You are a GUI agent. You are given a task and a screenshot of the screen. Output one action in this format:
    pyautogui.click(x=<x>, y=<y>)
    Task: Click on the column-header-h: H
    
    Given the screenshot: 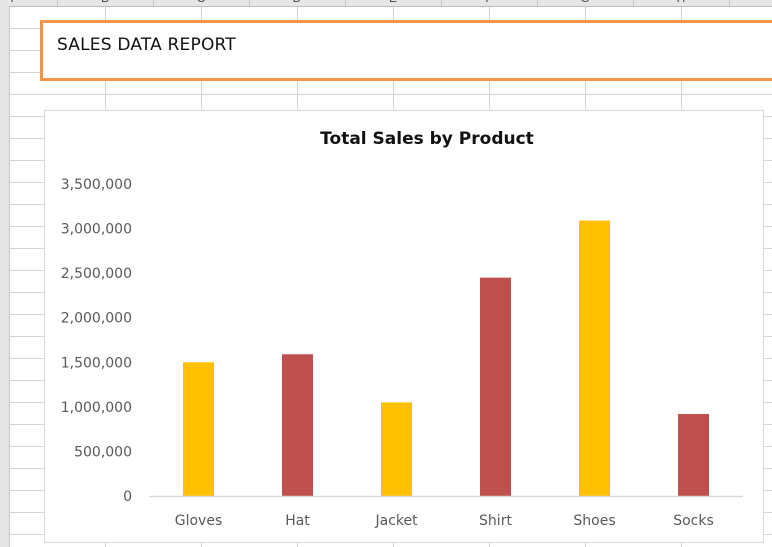 What is the action you would take?
    pyautogui.click(x=681, y=3)
    